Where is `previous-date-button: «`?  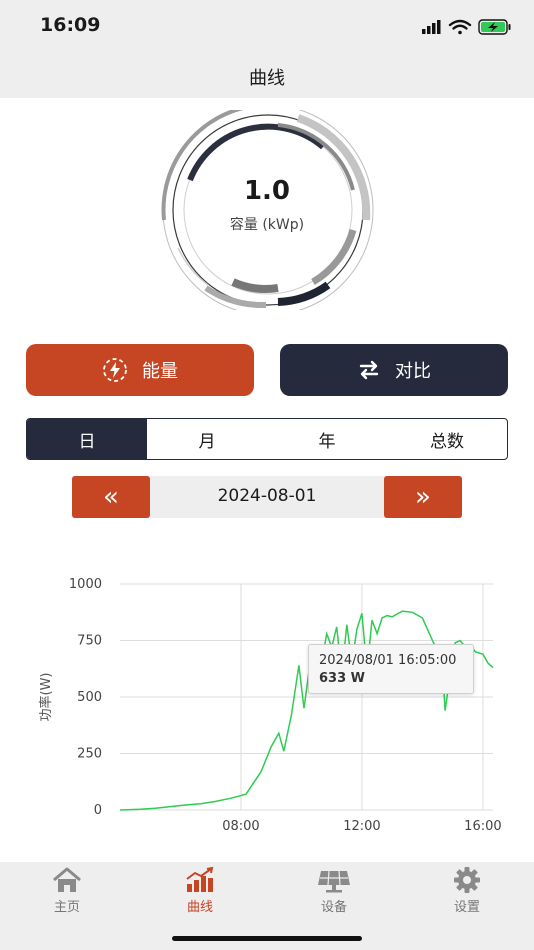 previous-date-button: « is located at coordinates (111, 497).